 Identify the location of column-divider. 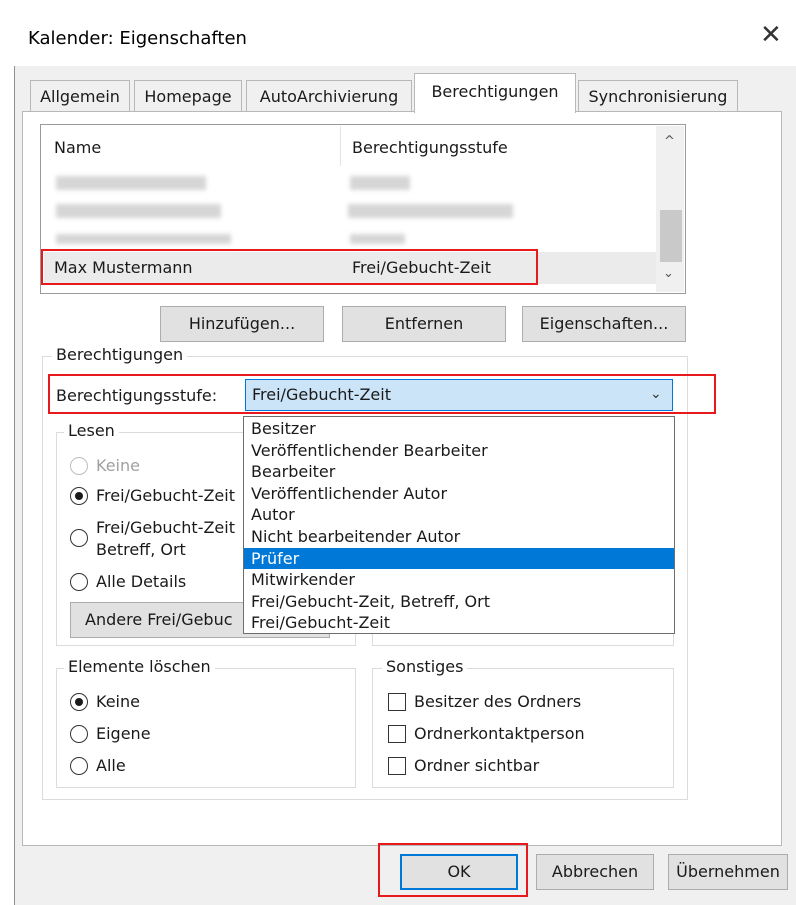
(340, 146).